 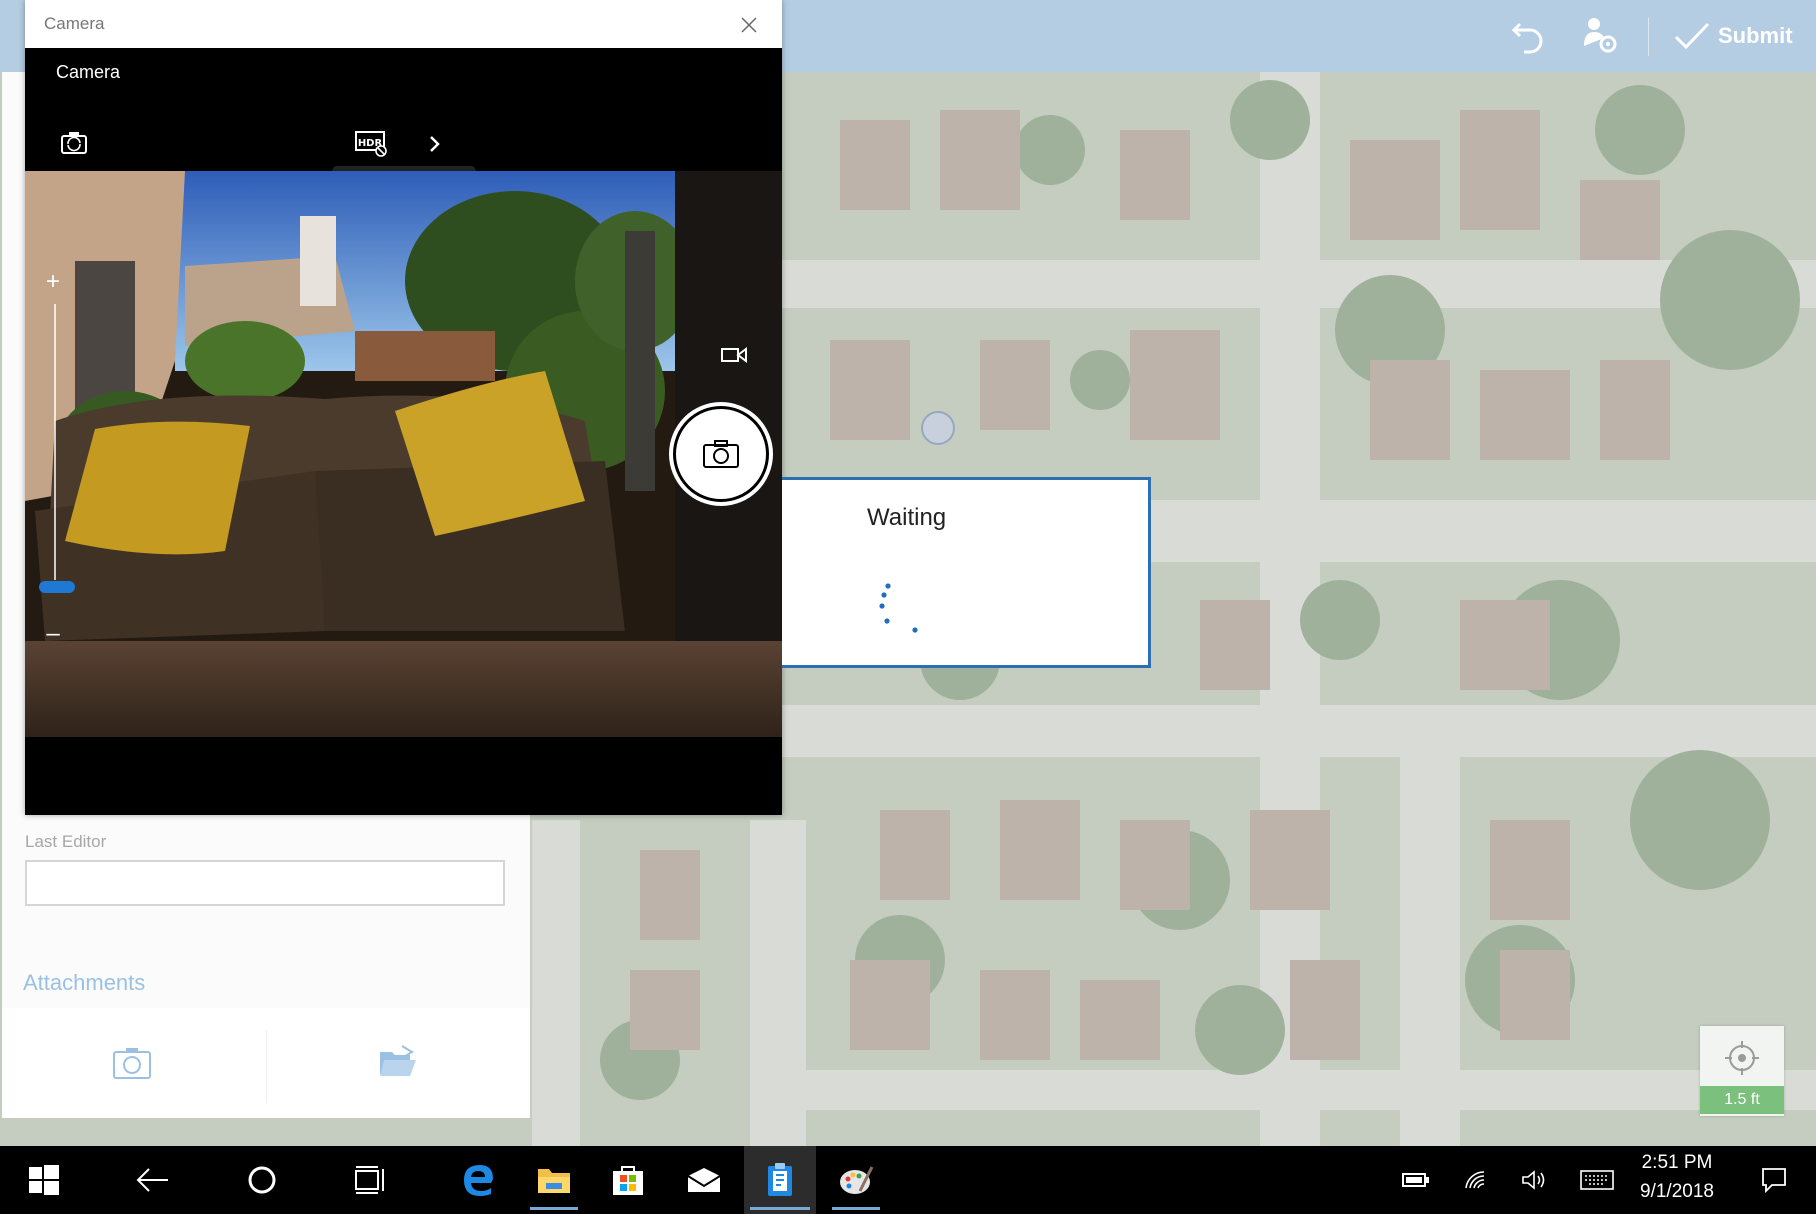 I want to click on action-center-icon, so click(x=1774, y=1181).